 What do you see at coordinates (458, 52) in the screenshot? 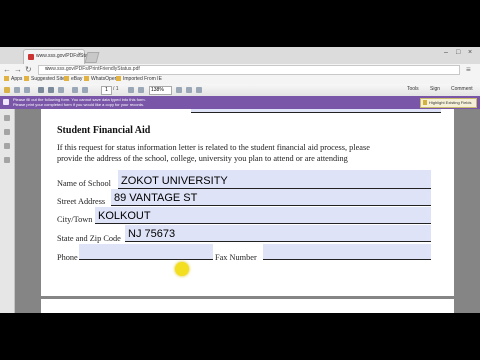
I see `maximize-icon: □` at bounding box center [458, 52].